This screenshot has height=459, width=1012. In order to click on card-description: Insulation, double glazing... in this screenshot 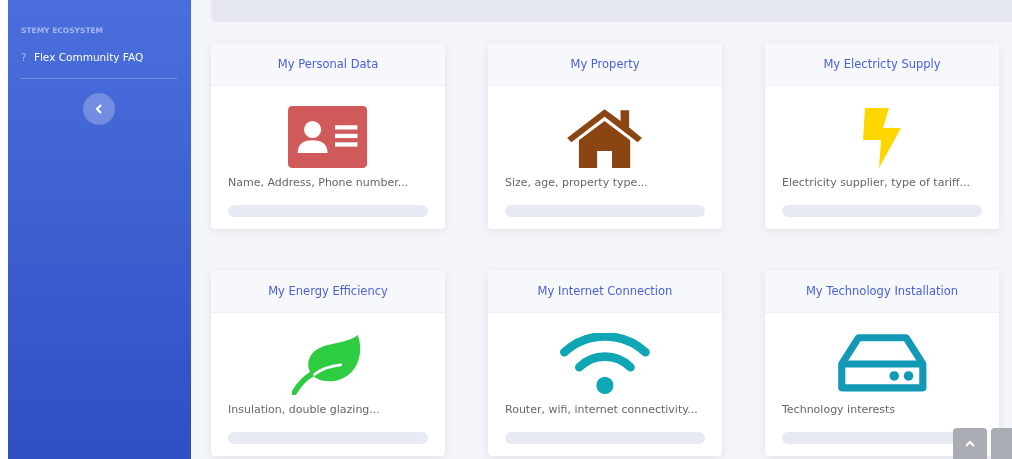, I will do `click(304, 409)`.